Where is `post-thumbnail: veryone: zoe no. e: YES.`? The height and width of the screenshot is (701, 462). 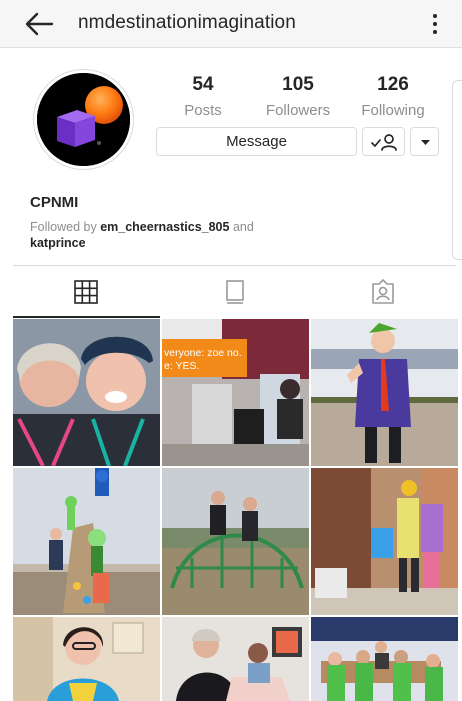 post-thumbnail: veryone: zoe no. e: YES. is located at coordinates (235, 392).